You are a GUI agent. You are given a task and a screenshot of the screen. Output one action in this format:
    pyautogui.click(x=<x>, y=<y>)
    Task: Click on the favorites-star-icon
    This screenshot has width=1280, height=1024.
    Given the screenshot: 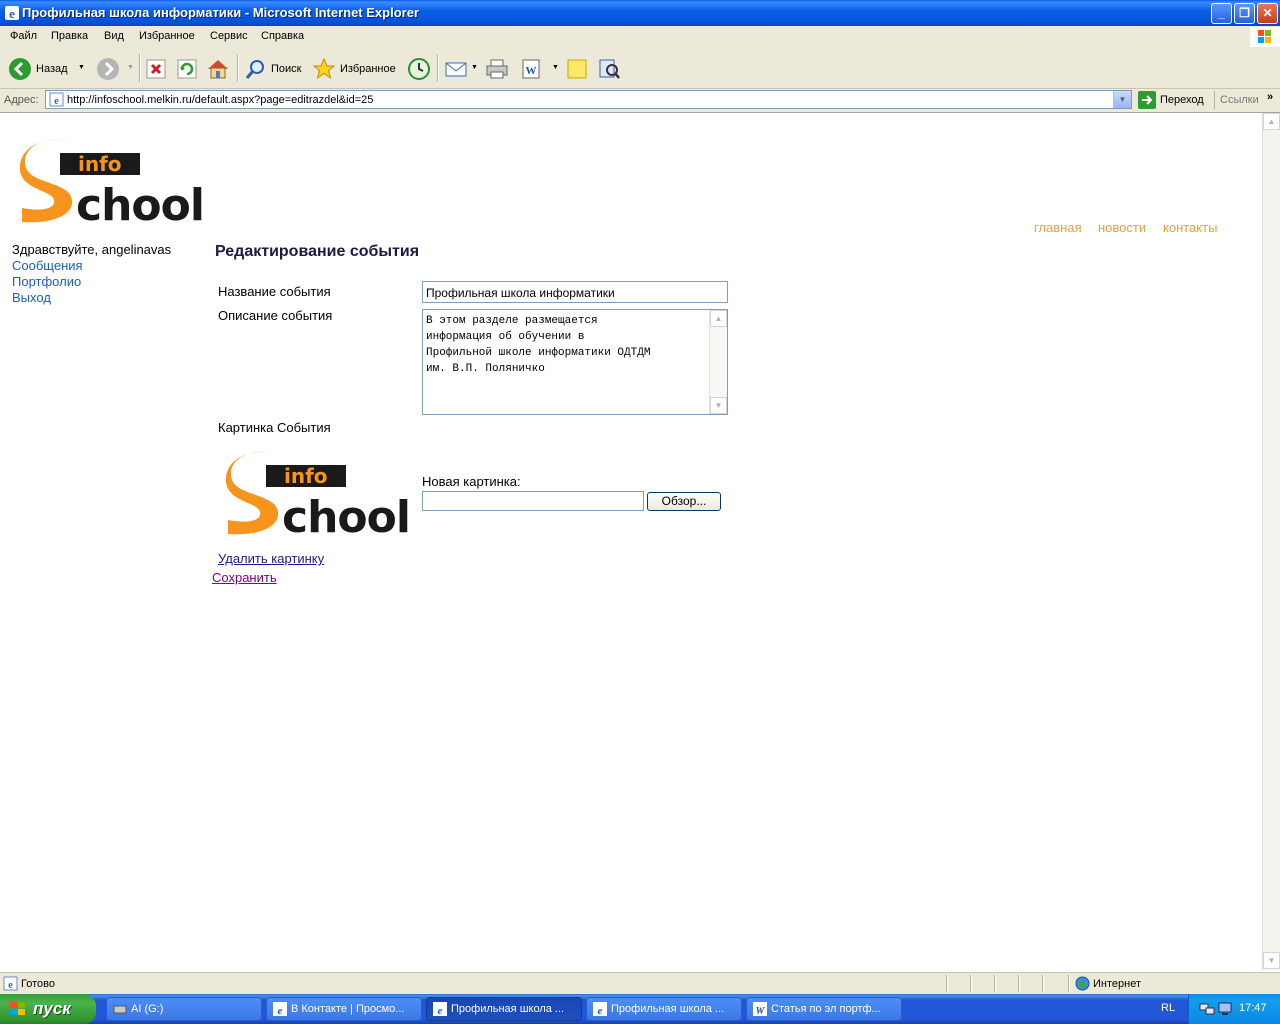 What is the action you would take?
    pyautogui.click(x=324, y=69)
    